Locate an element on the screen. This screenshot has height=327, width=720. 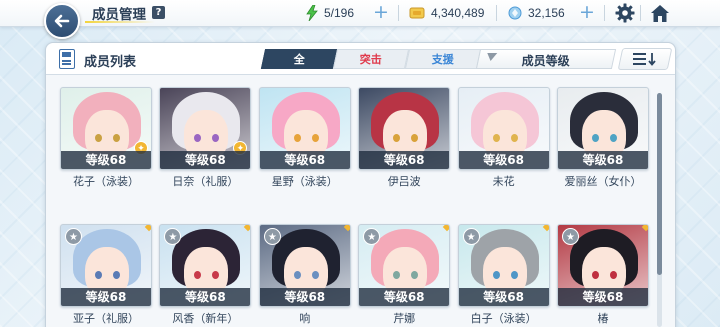
member-card: ★ 等级68 亚子（礼服） is located at coordinates (106, 275).